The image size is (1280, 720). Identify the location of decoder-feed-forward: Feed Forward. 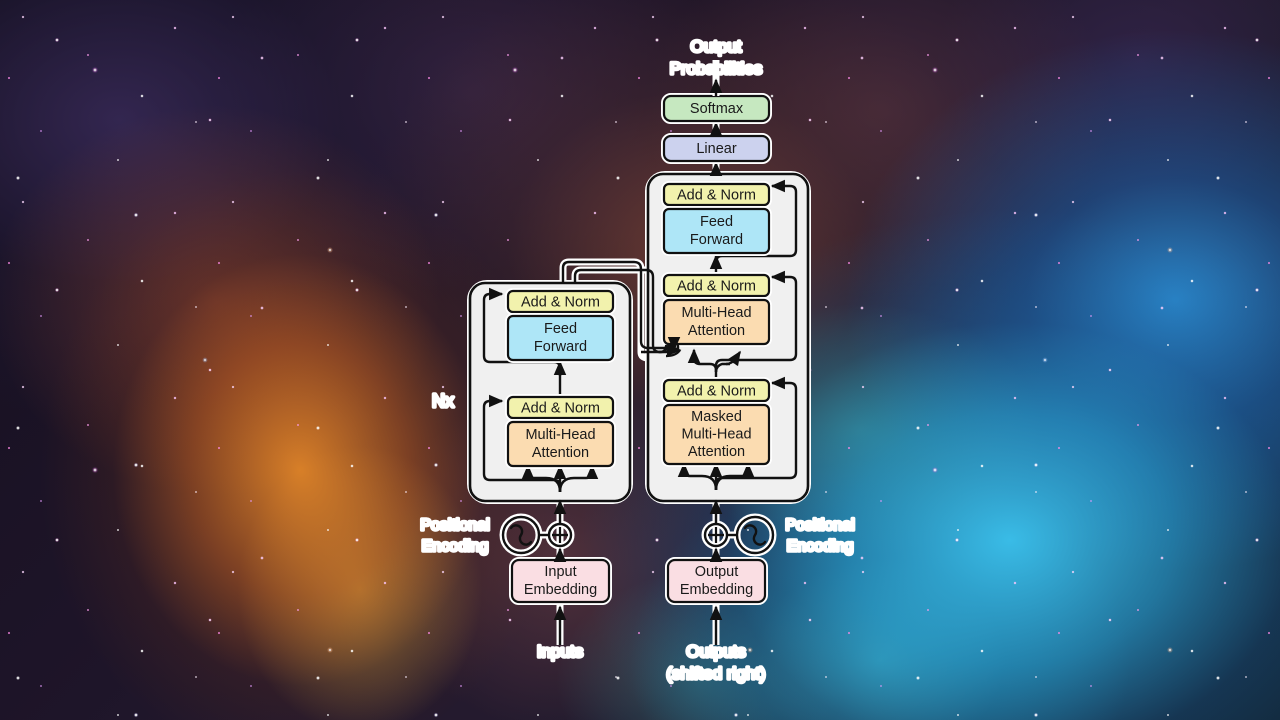
(716, 231).